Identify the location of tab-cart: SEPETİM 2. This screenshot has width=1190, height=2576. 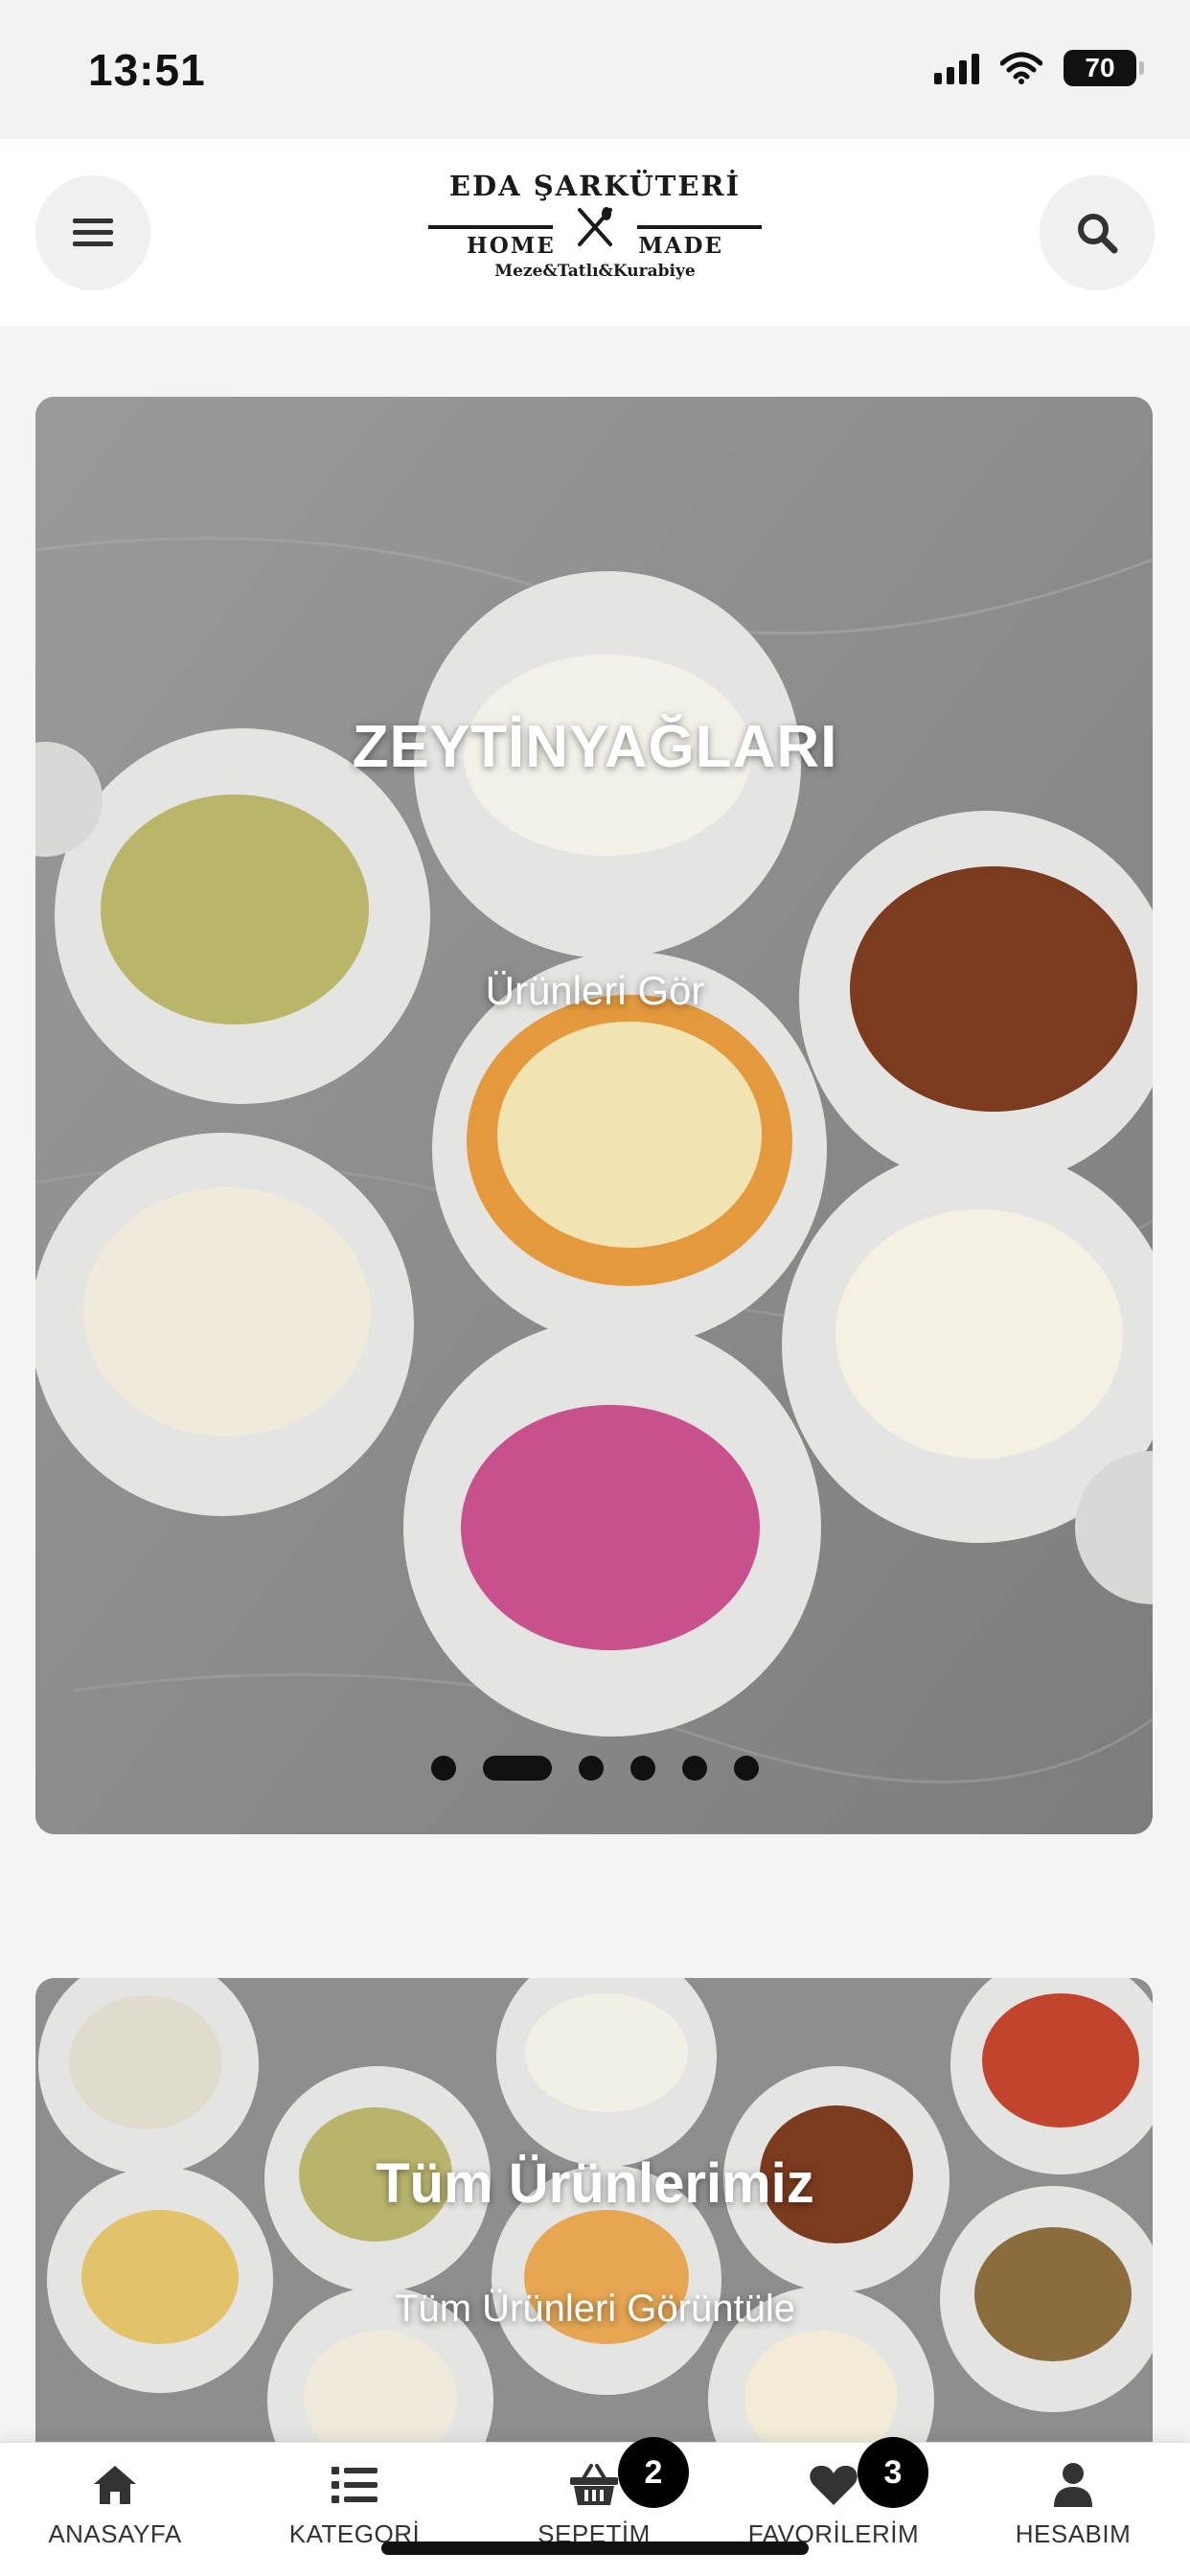
(594, 2493).